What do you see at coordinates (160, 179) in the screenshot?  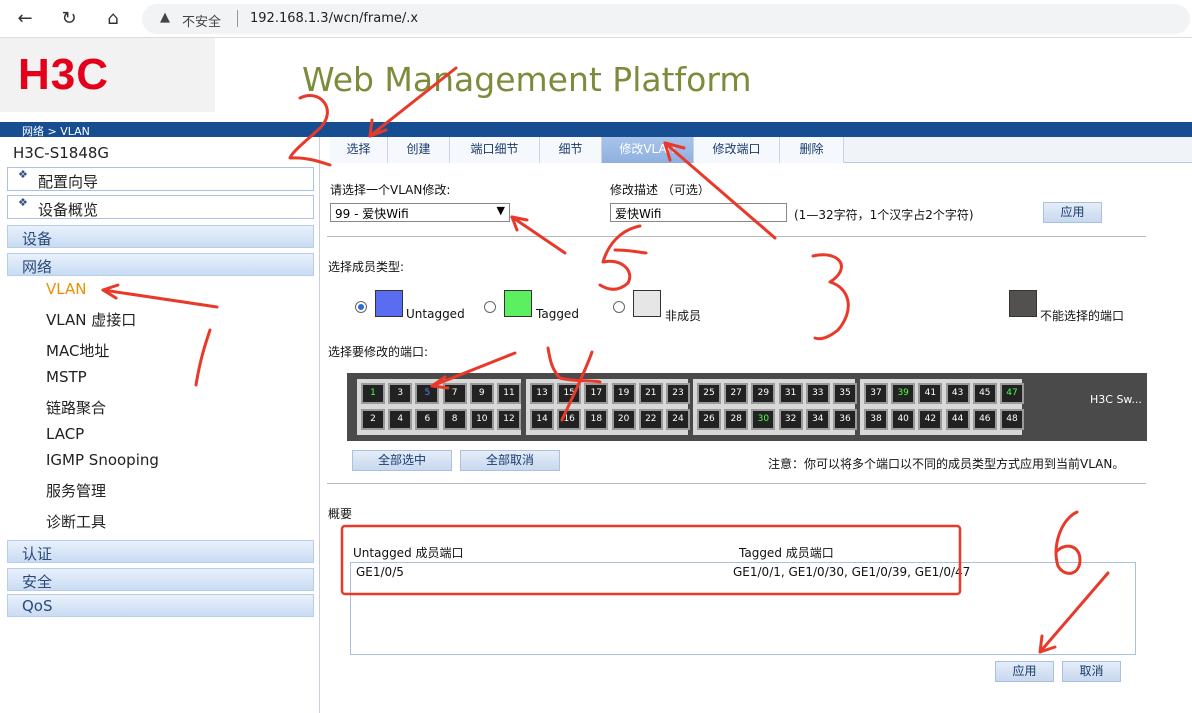 I see `sidebar-item-wizard: ❖ 配置向导` at bounding box center [160, 179].